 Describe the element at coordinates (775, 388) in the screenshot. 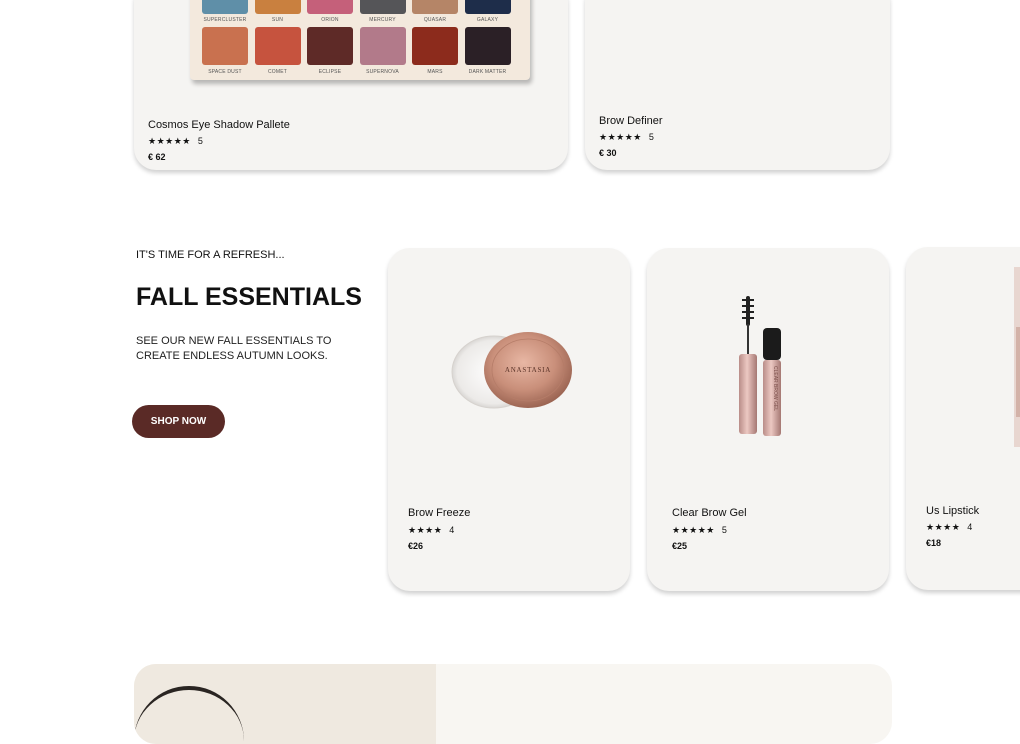

I see `tube-label: CLEAR BROW GEL` at that location.